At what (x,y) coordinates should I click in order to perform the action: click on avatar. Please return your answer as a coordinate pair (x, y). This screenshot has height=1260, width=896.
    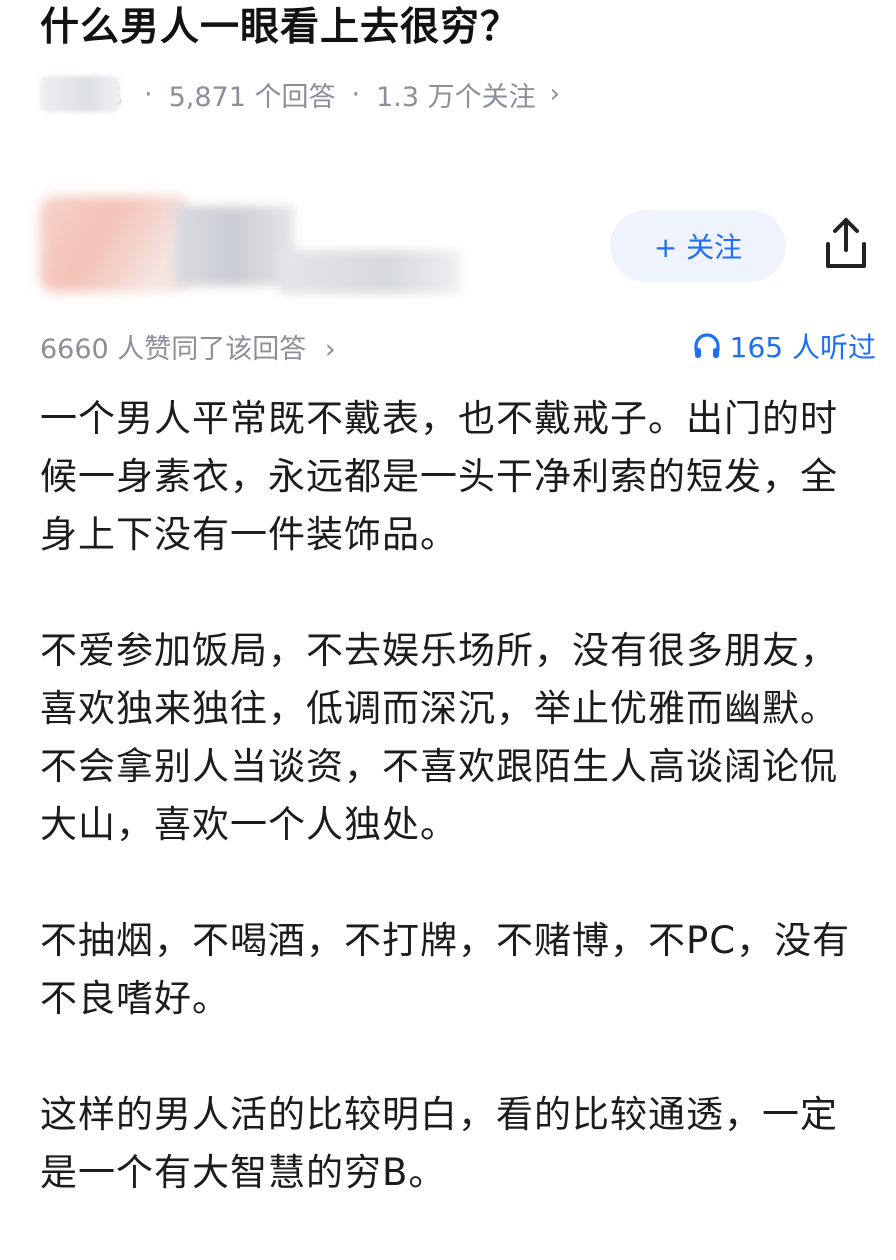
    Looking at the image, I should click on (115, 244).